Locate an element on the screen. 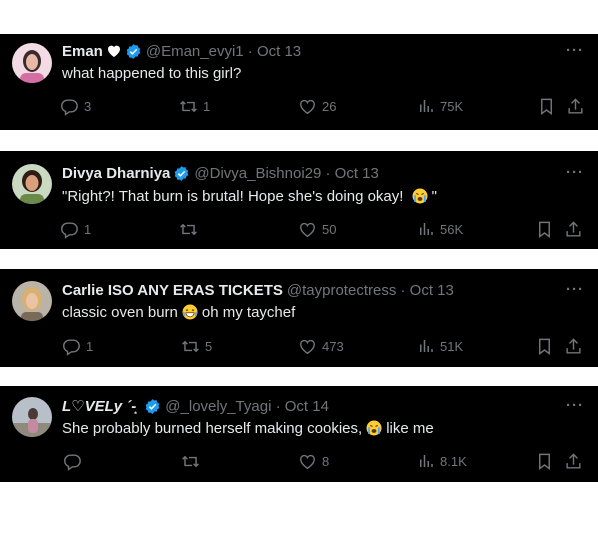 This screenshot has height=536, width=598. display-name: L♡VELy ´-͙ is located at coordinates (99, 406).